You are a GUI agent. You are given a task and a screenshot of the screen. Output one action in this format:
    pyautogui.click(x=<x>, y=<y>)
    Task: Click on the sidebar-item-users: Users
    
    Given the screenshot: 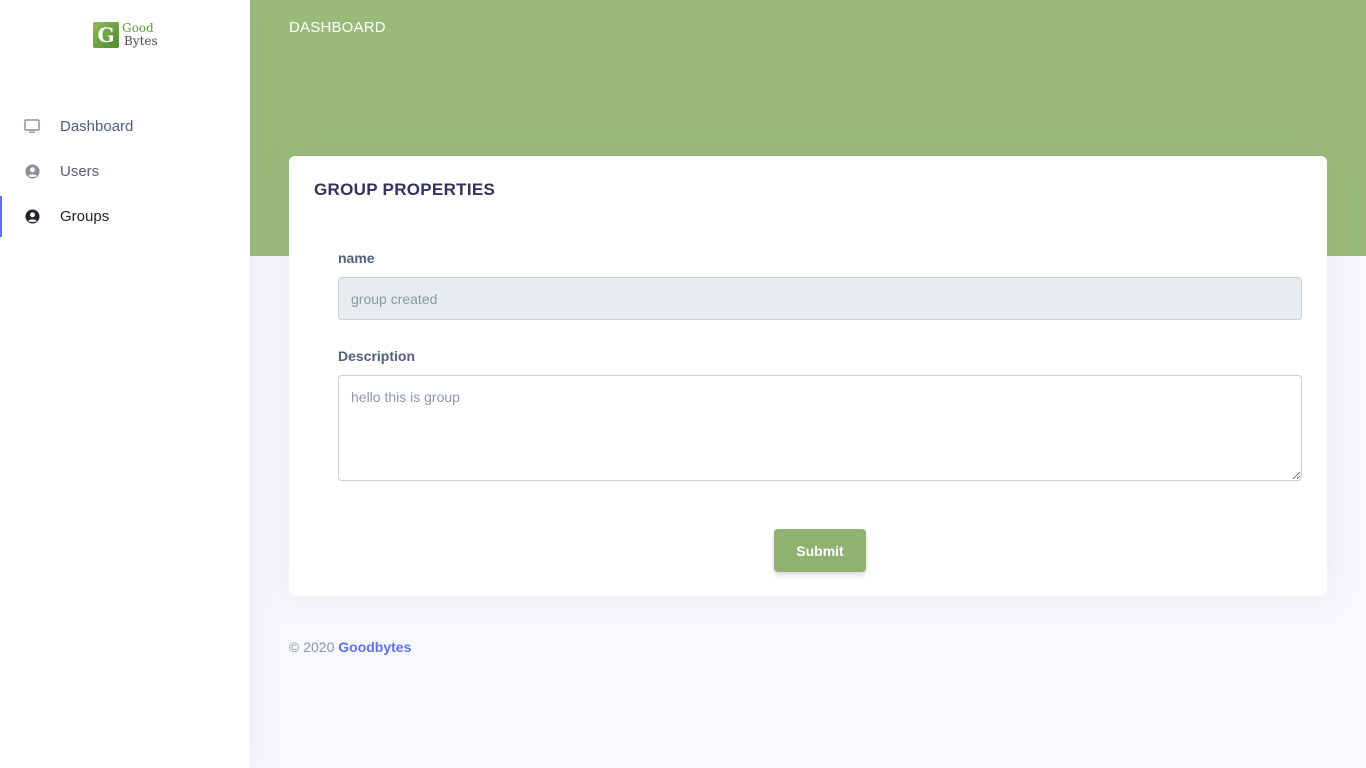 What is the action you would take?
    pyautogui.click(x=125, y=171)
    